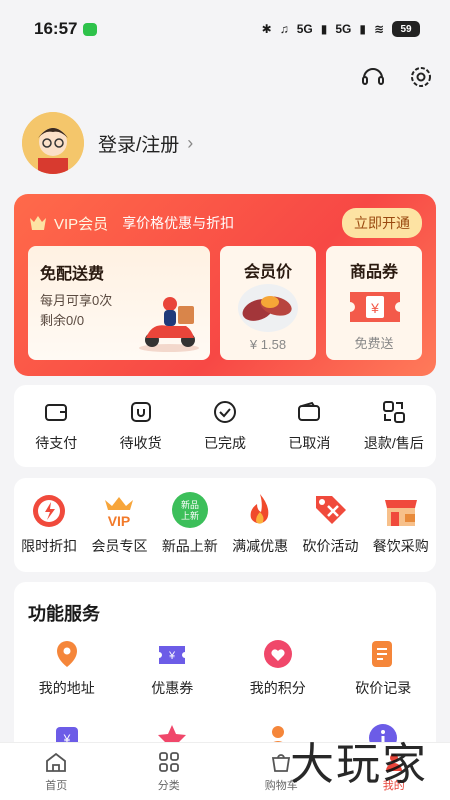  I want to click on coupon-card: 商品券 ¥ 免费送, so click(374, 303).